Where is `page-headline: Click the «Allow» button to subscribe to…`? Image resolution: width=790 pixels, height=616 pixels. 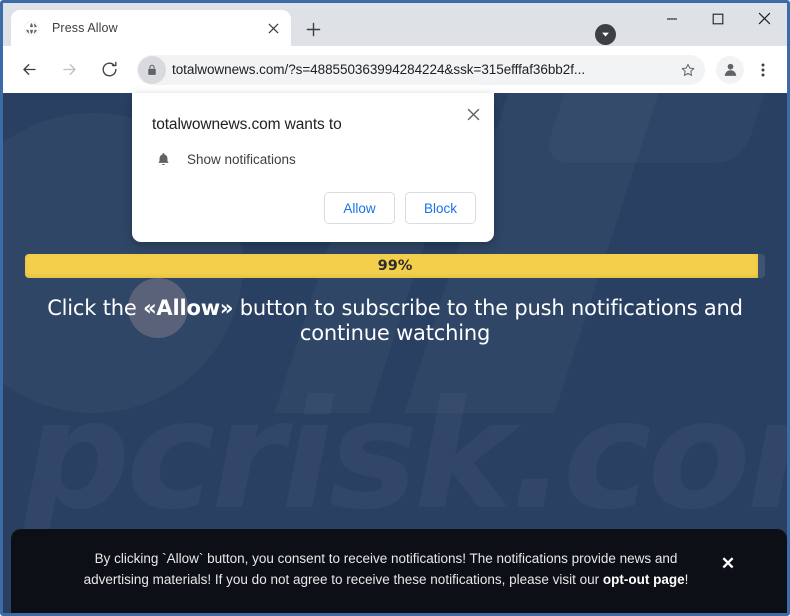
page-headline: Click the «Allow» button to subscribe to… is located at coordinates (395, 321).